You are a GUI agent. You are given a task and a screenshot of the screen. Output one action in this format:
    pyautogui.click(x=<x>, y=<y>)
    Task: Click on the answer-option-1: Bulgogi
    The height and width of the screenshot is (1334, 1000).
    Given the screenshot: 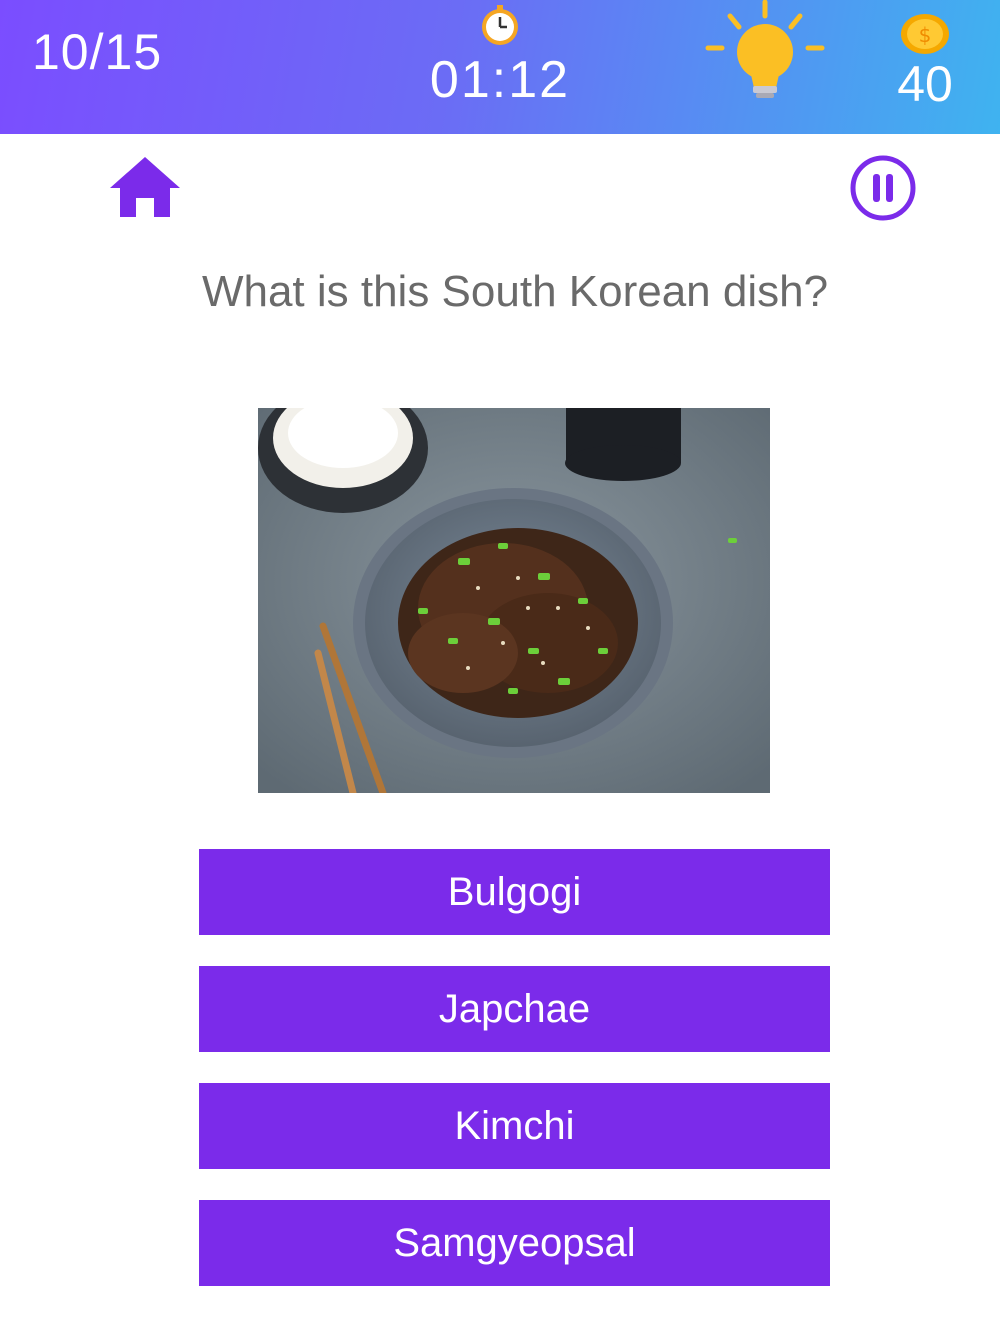 What is the action you would take?
    pyautogui.click(x=514, y=892)
    